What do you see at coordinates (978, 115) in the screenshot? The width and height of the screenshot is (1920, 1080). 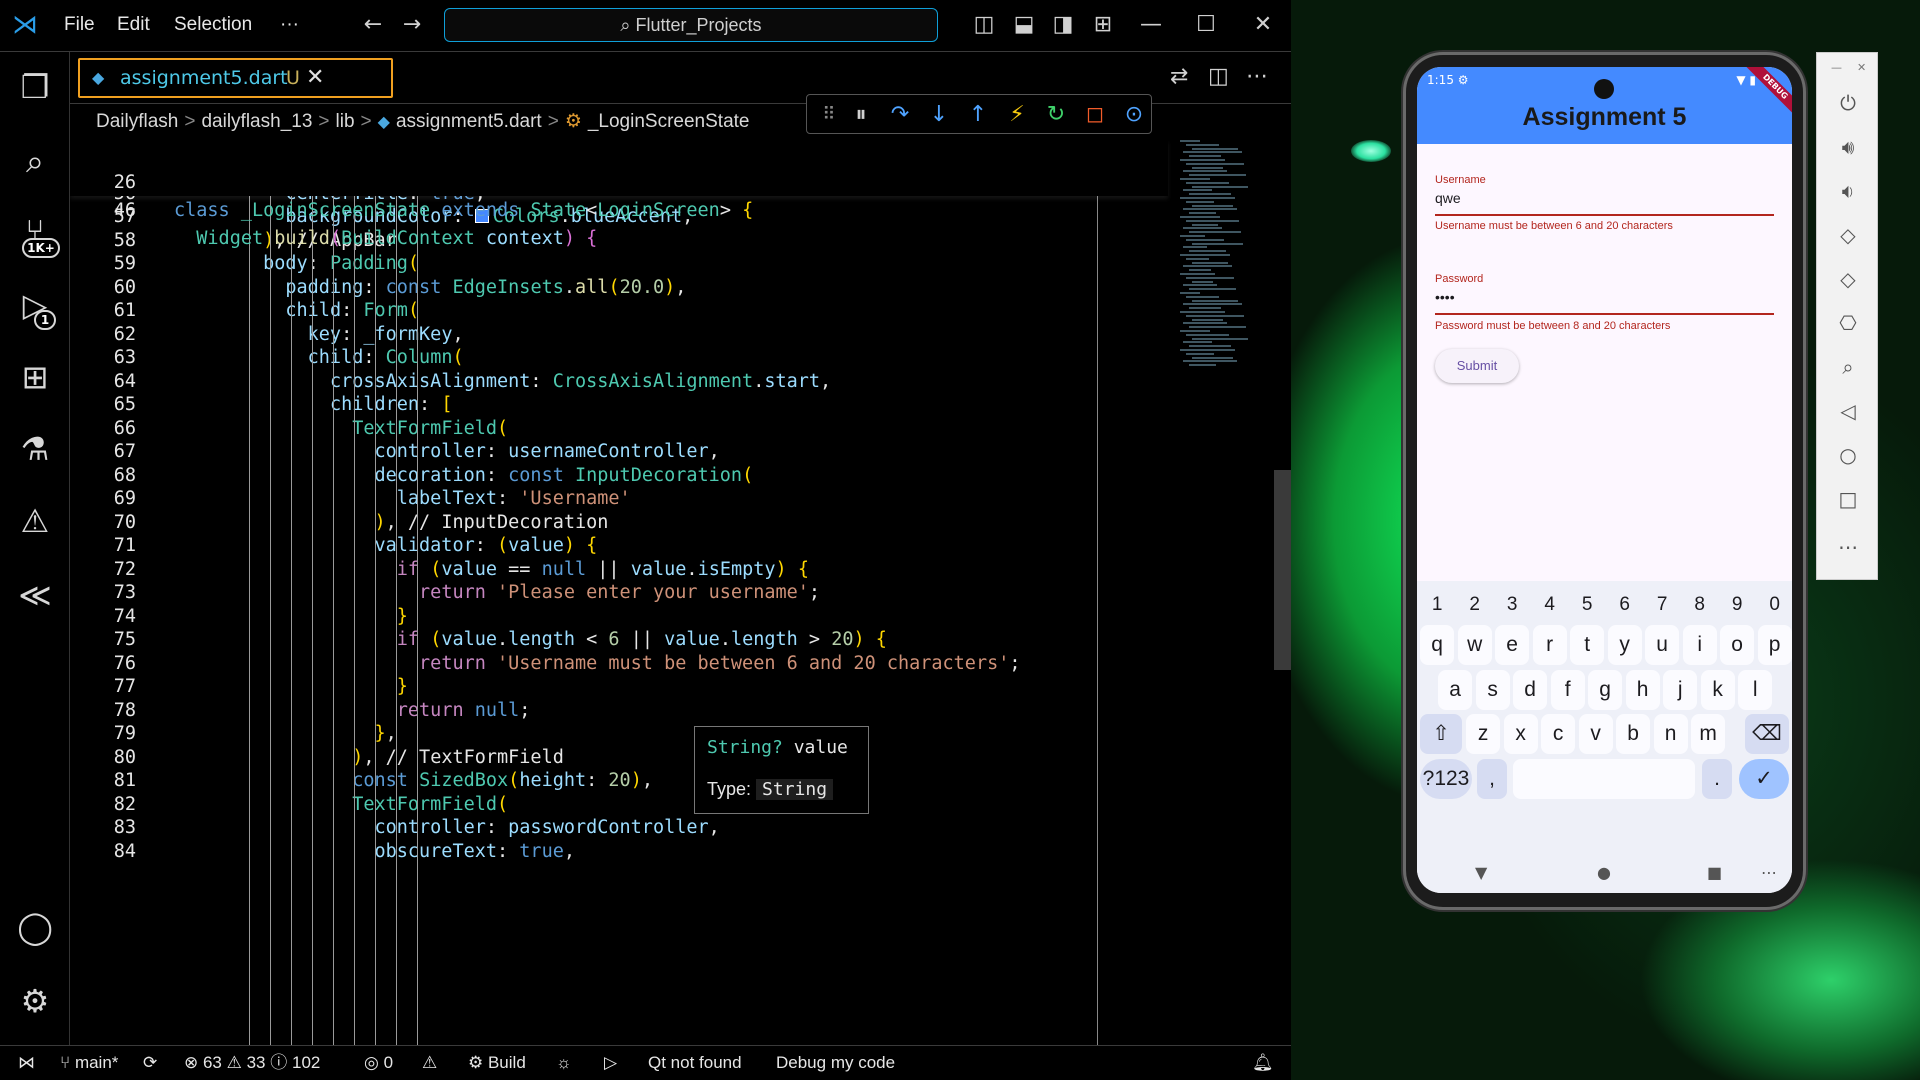 I see `step-out-icon: ↑` at bounding box center [978, 115].